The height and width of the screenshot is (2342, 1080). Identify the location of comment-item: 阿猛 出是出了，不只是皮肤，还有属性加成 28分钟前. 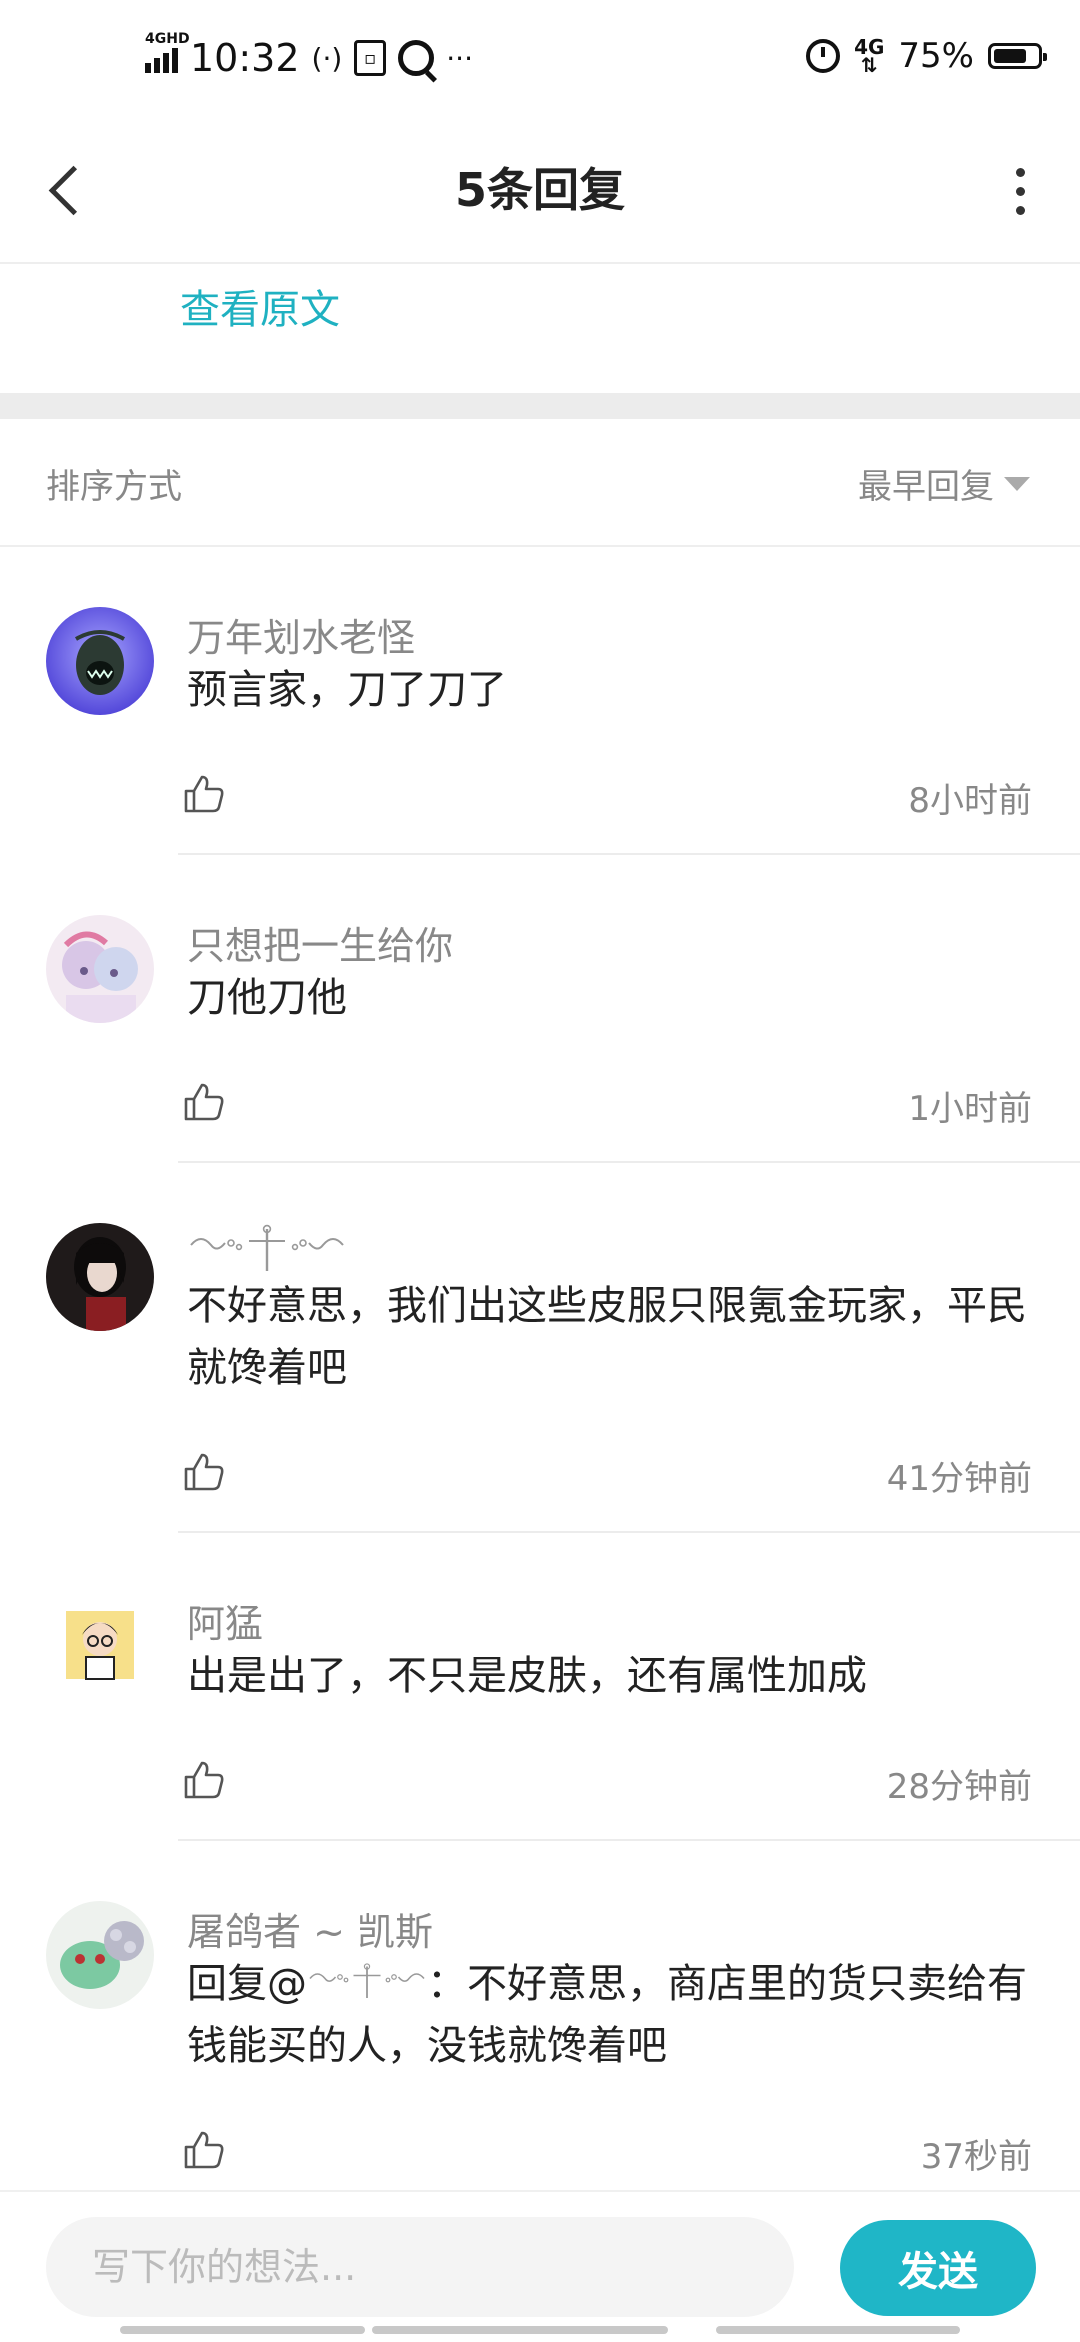
(540, 1686).